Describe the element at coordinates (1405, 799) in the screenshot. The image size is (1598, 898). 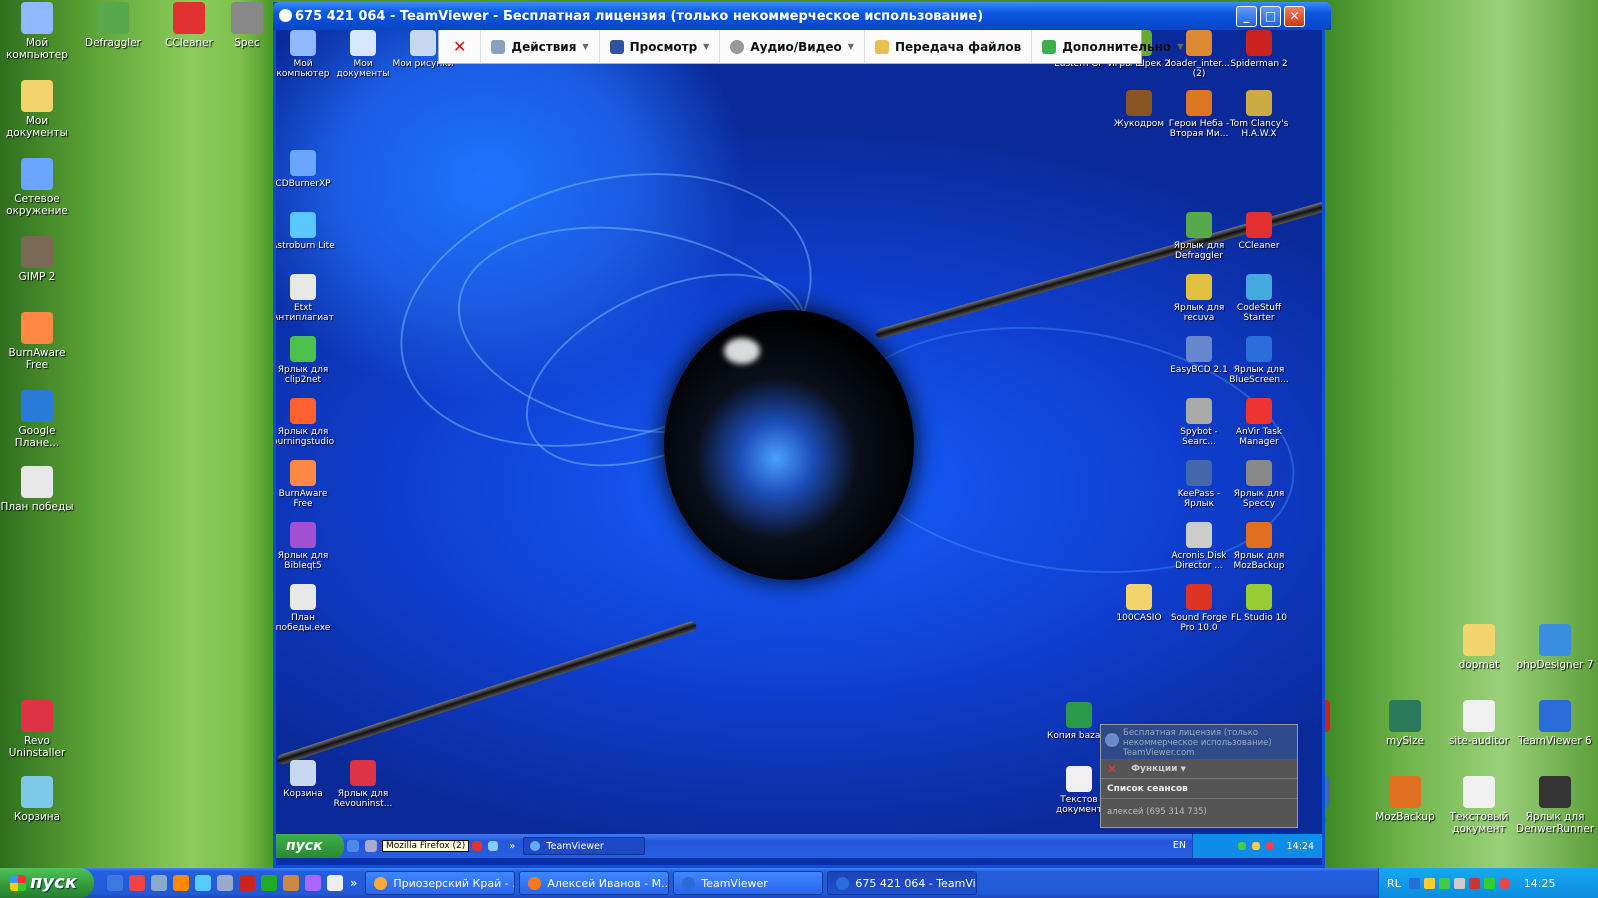
I see `desktop-icon: MozBackup` at that location.